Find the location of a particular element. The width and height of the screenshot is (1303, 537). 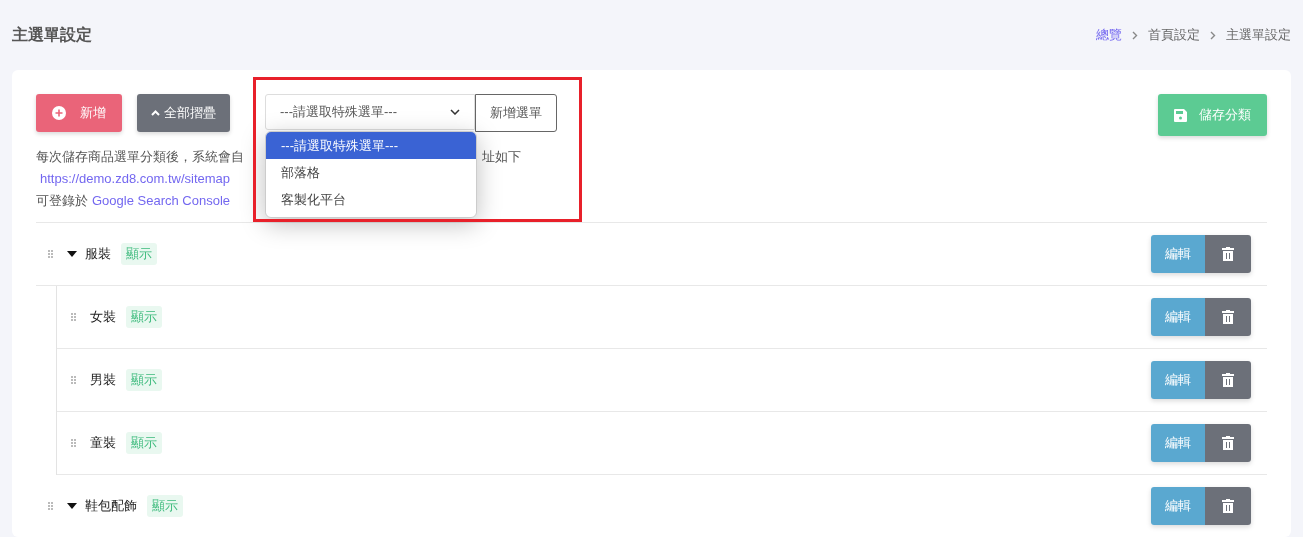

chevron-up-icon is located at coordinates (155, 113).